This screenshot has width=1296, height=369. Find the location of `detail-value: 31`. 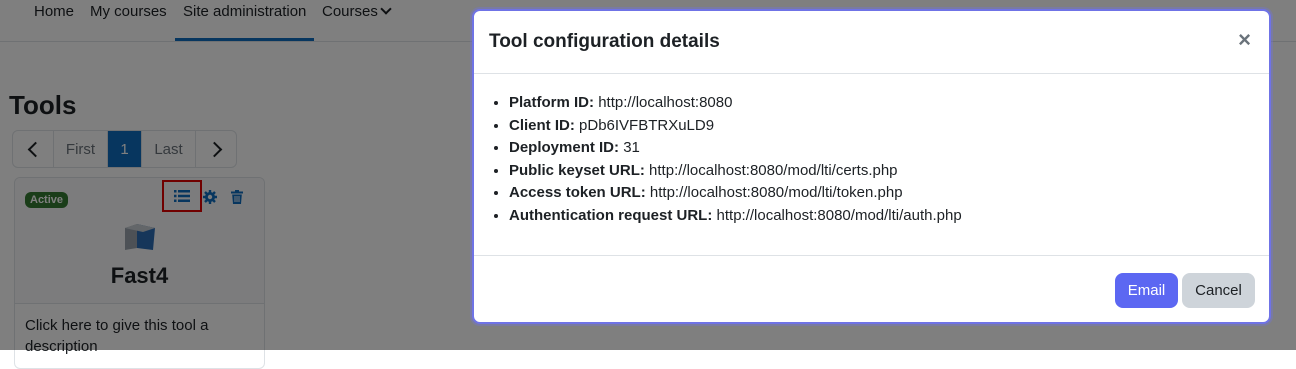

detail-value: 31 is located at coordinates (631, 147).